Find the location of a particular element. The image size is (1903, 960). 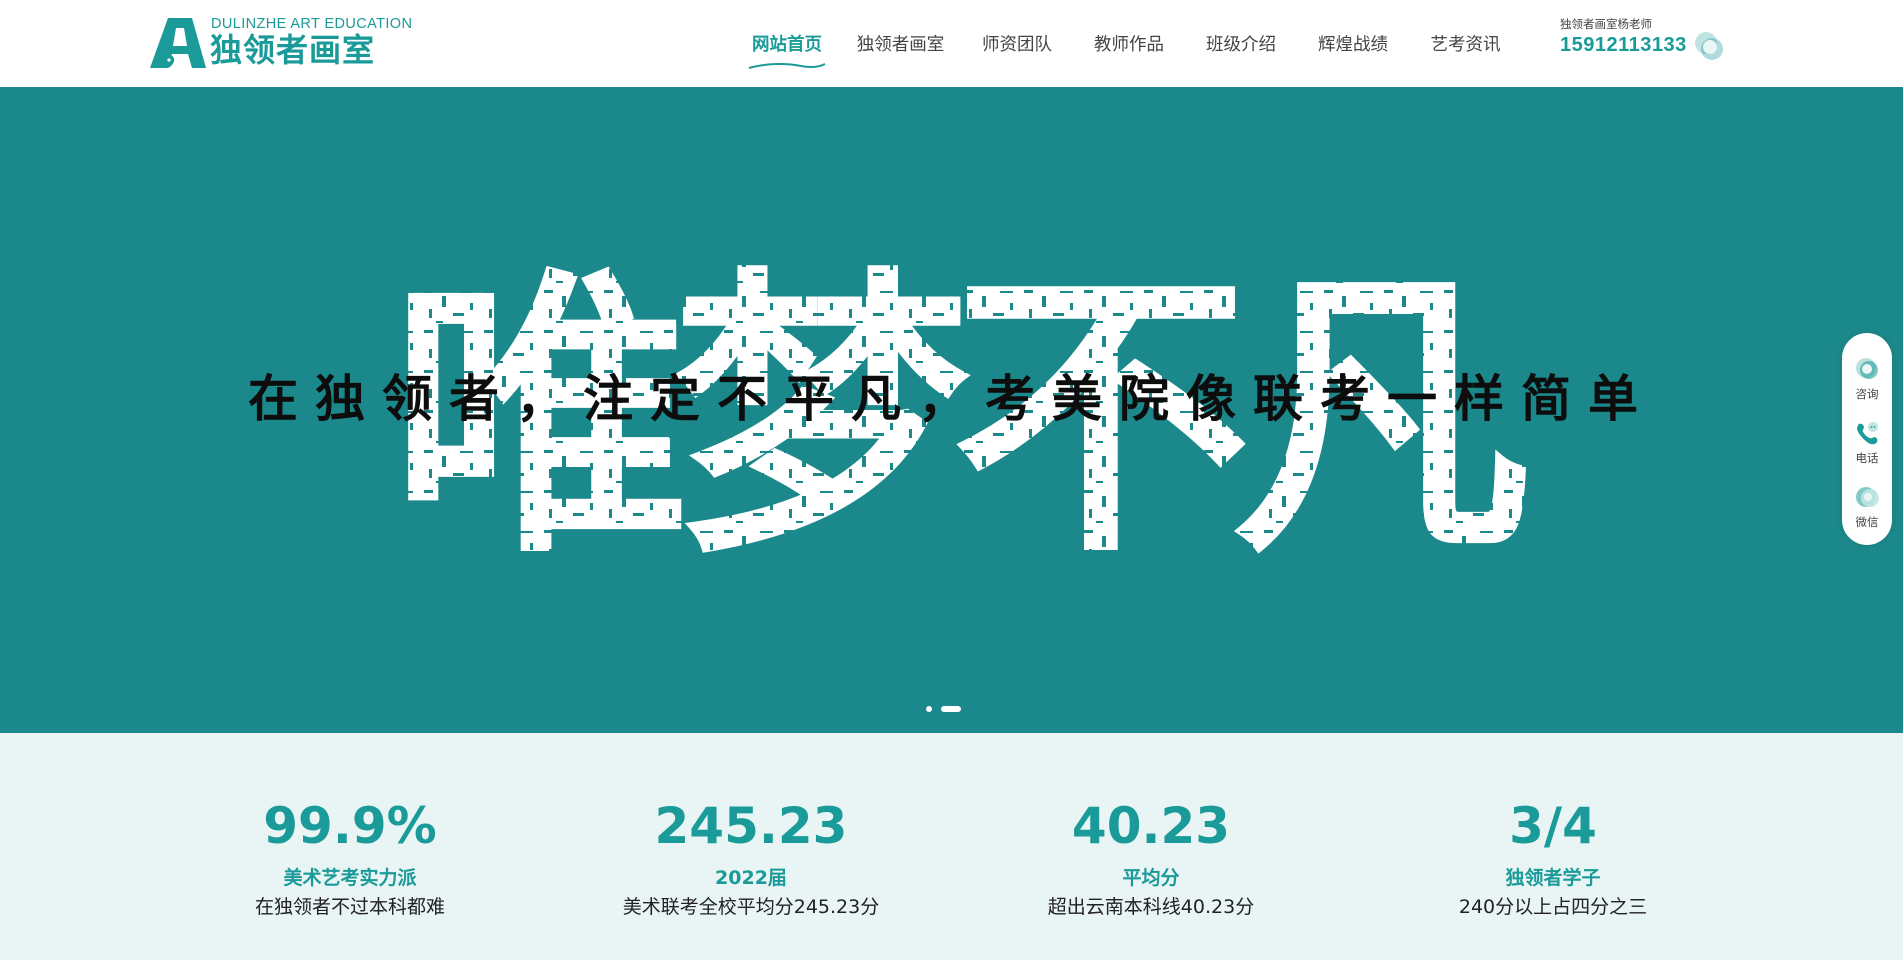

nav-item-label: 网站首页 is located at coordinates (787, 45).